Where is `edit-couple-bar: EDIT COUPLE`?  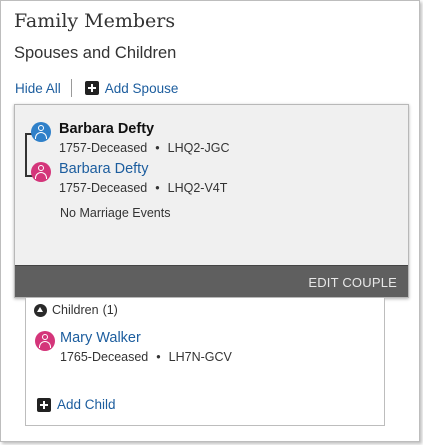
edit-couple-bar: EDIT COUPLE is located at coordinates (211, 281).